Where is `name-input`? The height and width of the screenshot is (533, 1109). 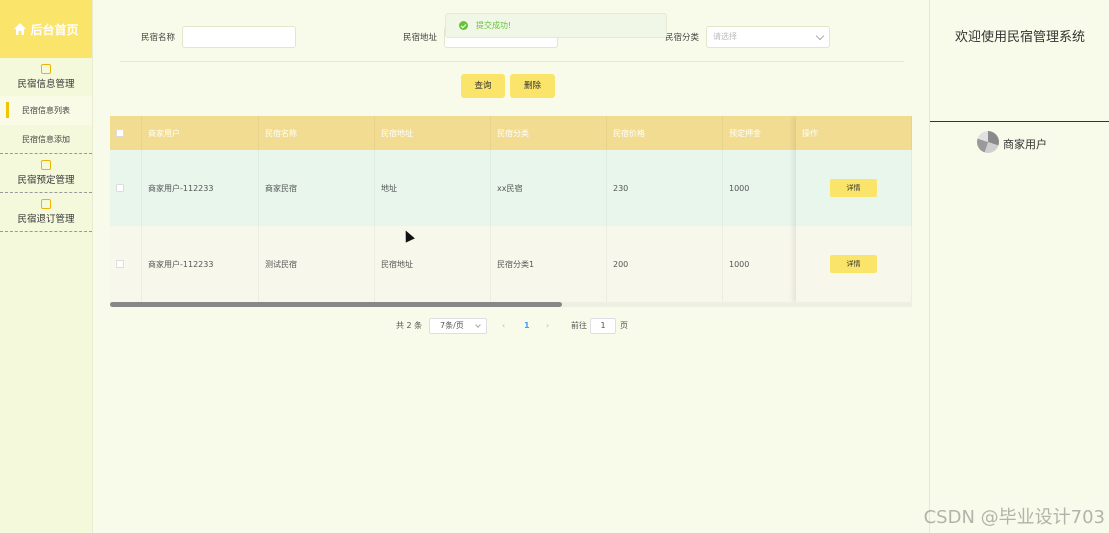 name-input is located at coordinates (239, 37).